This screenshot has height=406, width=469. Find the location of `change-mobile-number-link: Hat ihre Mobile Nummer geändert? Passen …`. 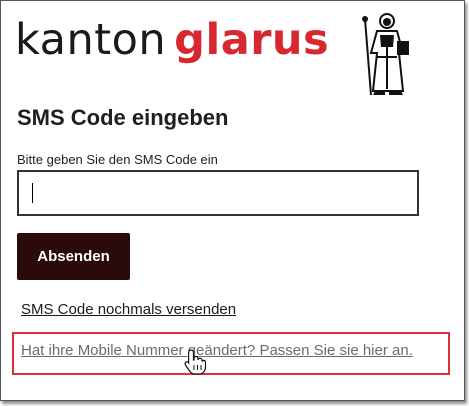

change-mobile-number-link: Hat ihre Mobile Nummer geändert? Passen … is located at coordinates (217, 350).